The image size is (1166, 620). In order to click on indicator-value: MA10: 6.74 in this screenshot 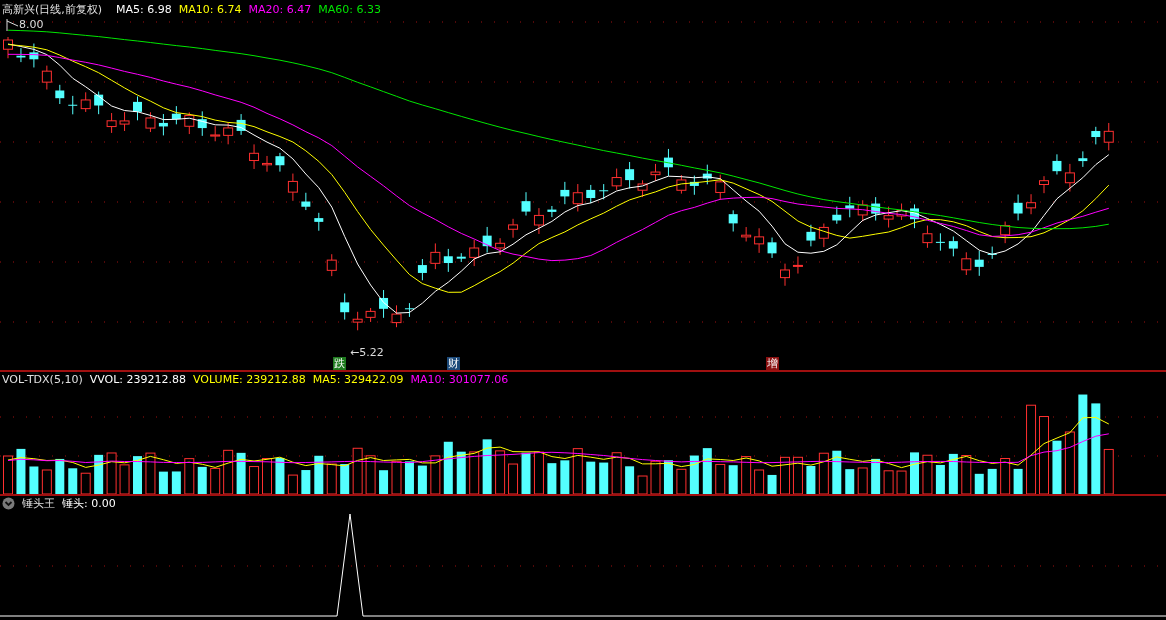, I will do `click(210, 9)`.